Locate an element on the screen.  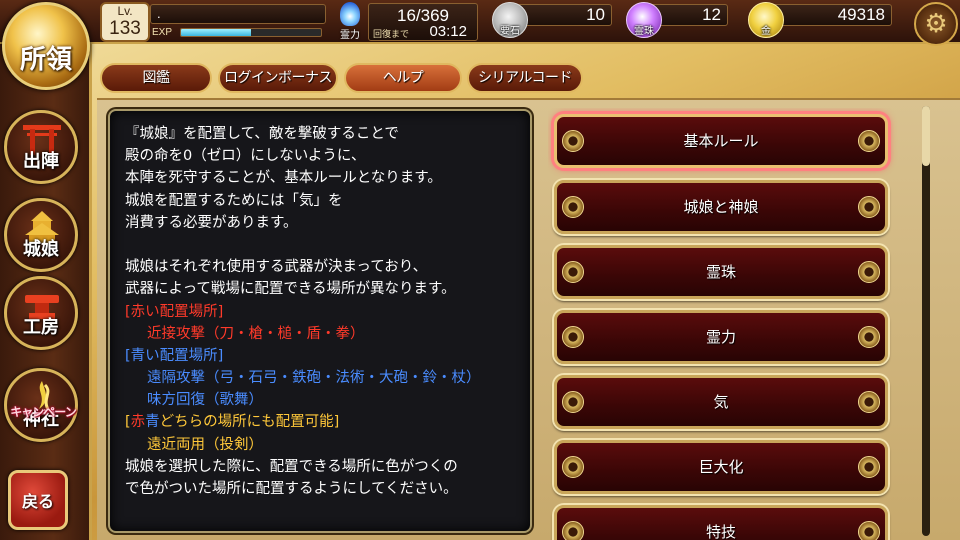
help-line: 消費する必要があります。 is located at coordinates (211, 222).